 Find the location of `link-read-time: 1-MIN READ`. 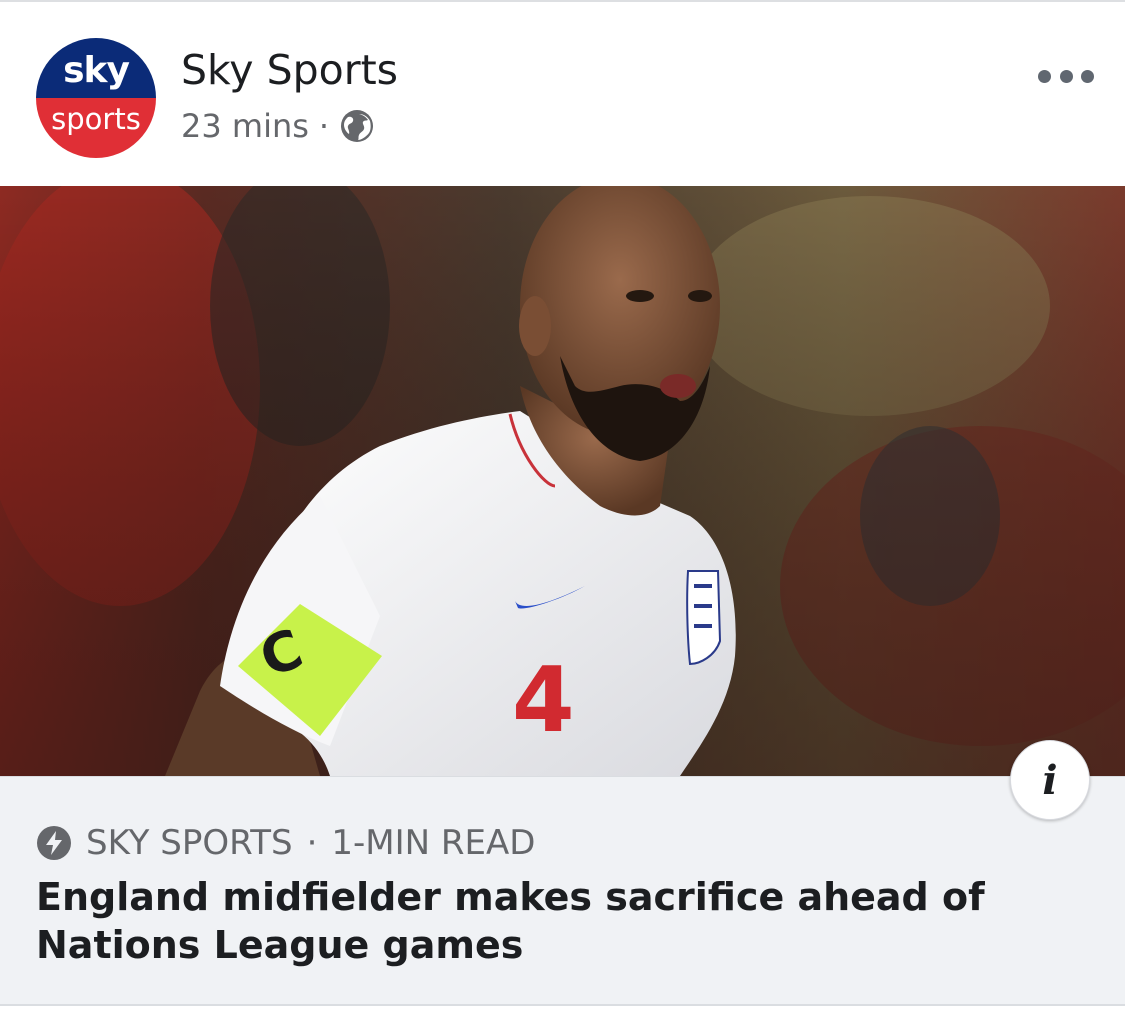

link-read-time: 1-MIN READ is located at coordinates (433, 843).